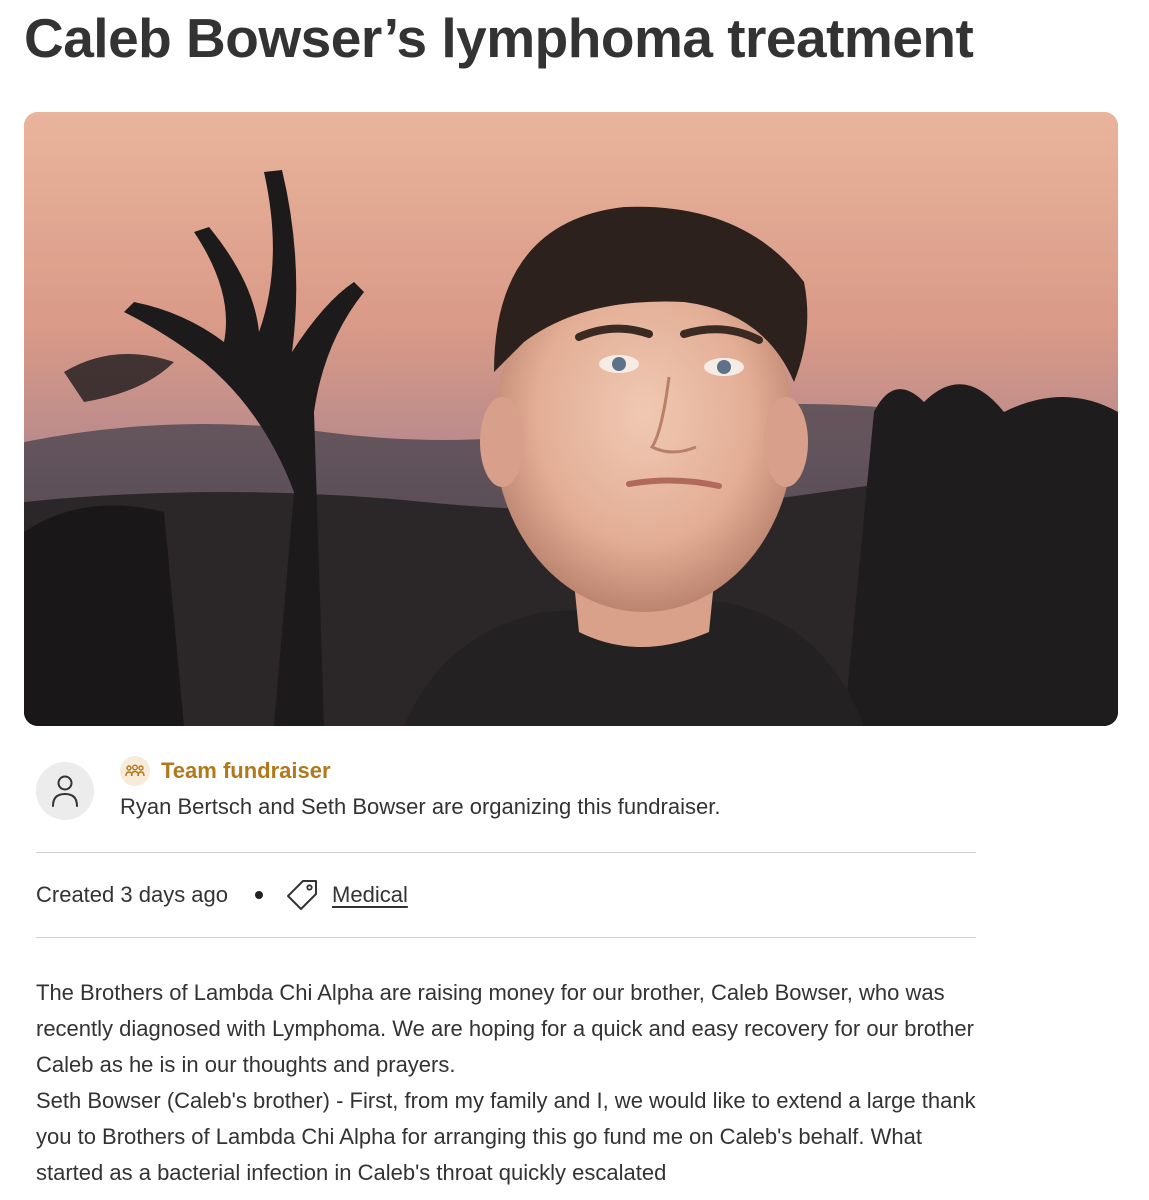 The width and height of the screenshot is (1149, 1200). What do you see at coordinates (246, 770) in the screenshot?
I see `team-fundraiser-label: Team fundraiser` at bounding box center [246, 770].